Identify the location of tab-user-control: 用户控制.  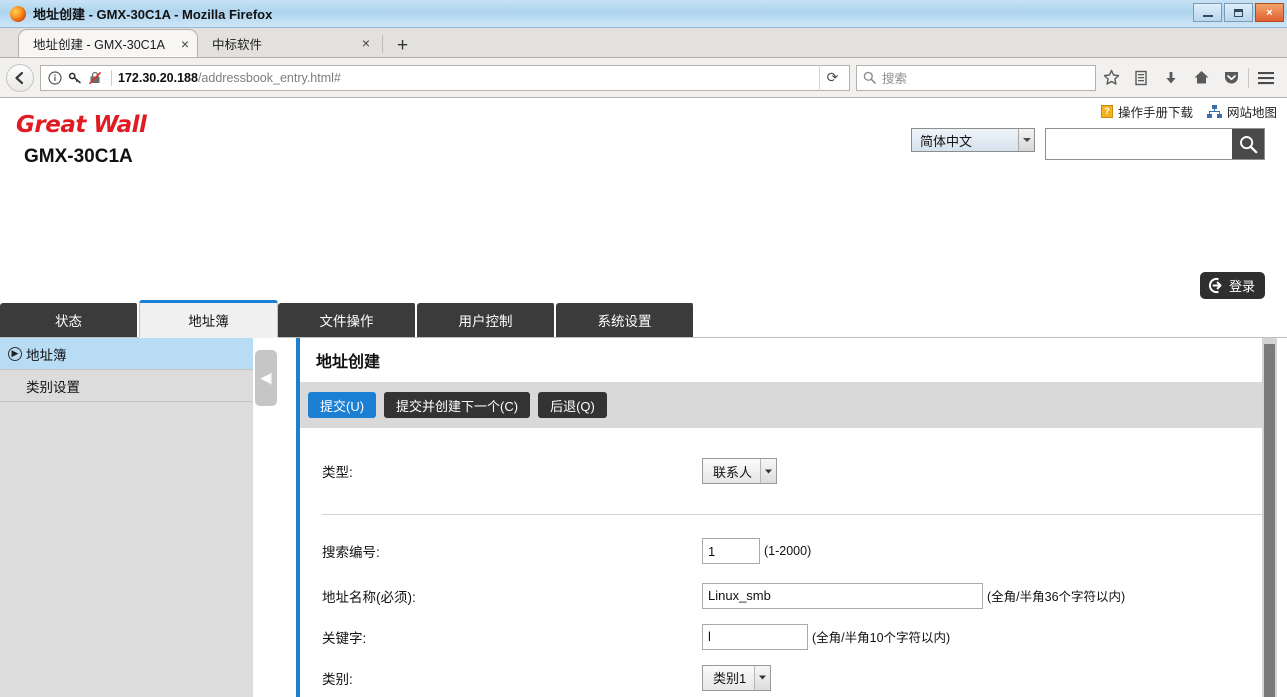
(486, 320).